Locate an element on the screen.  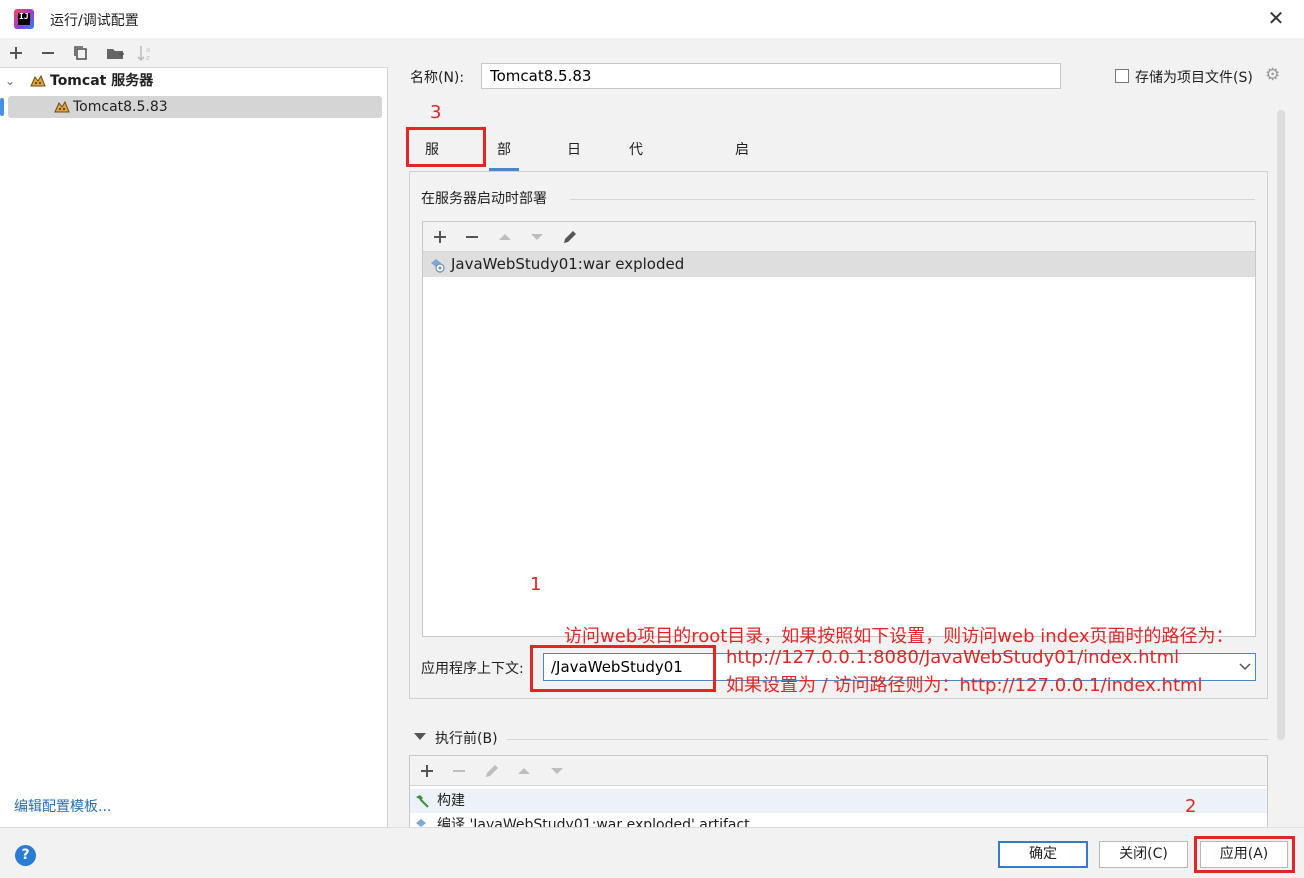
name-input is located at coordinates (771, 76).